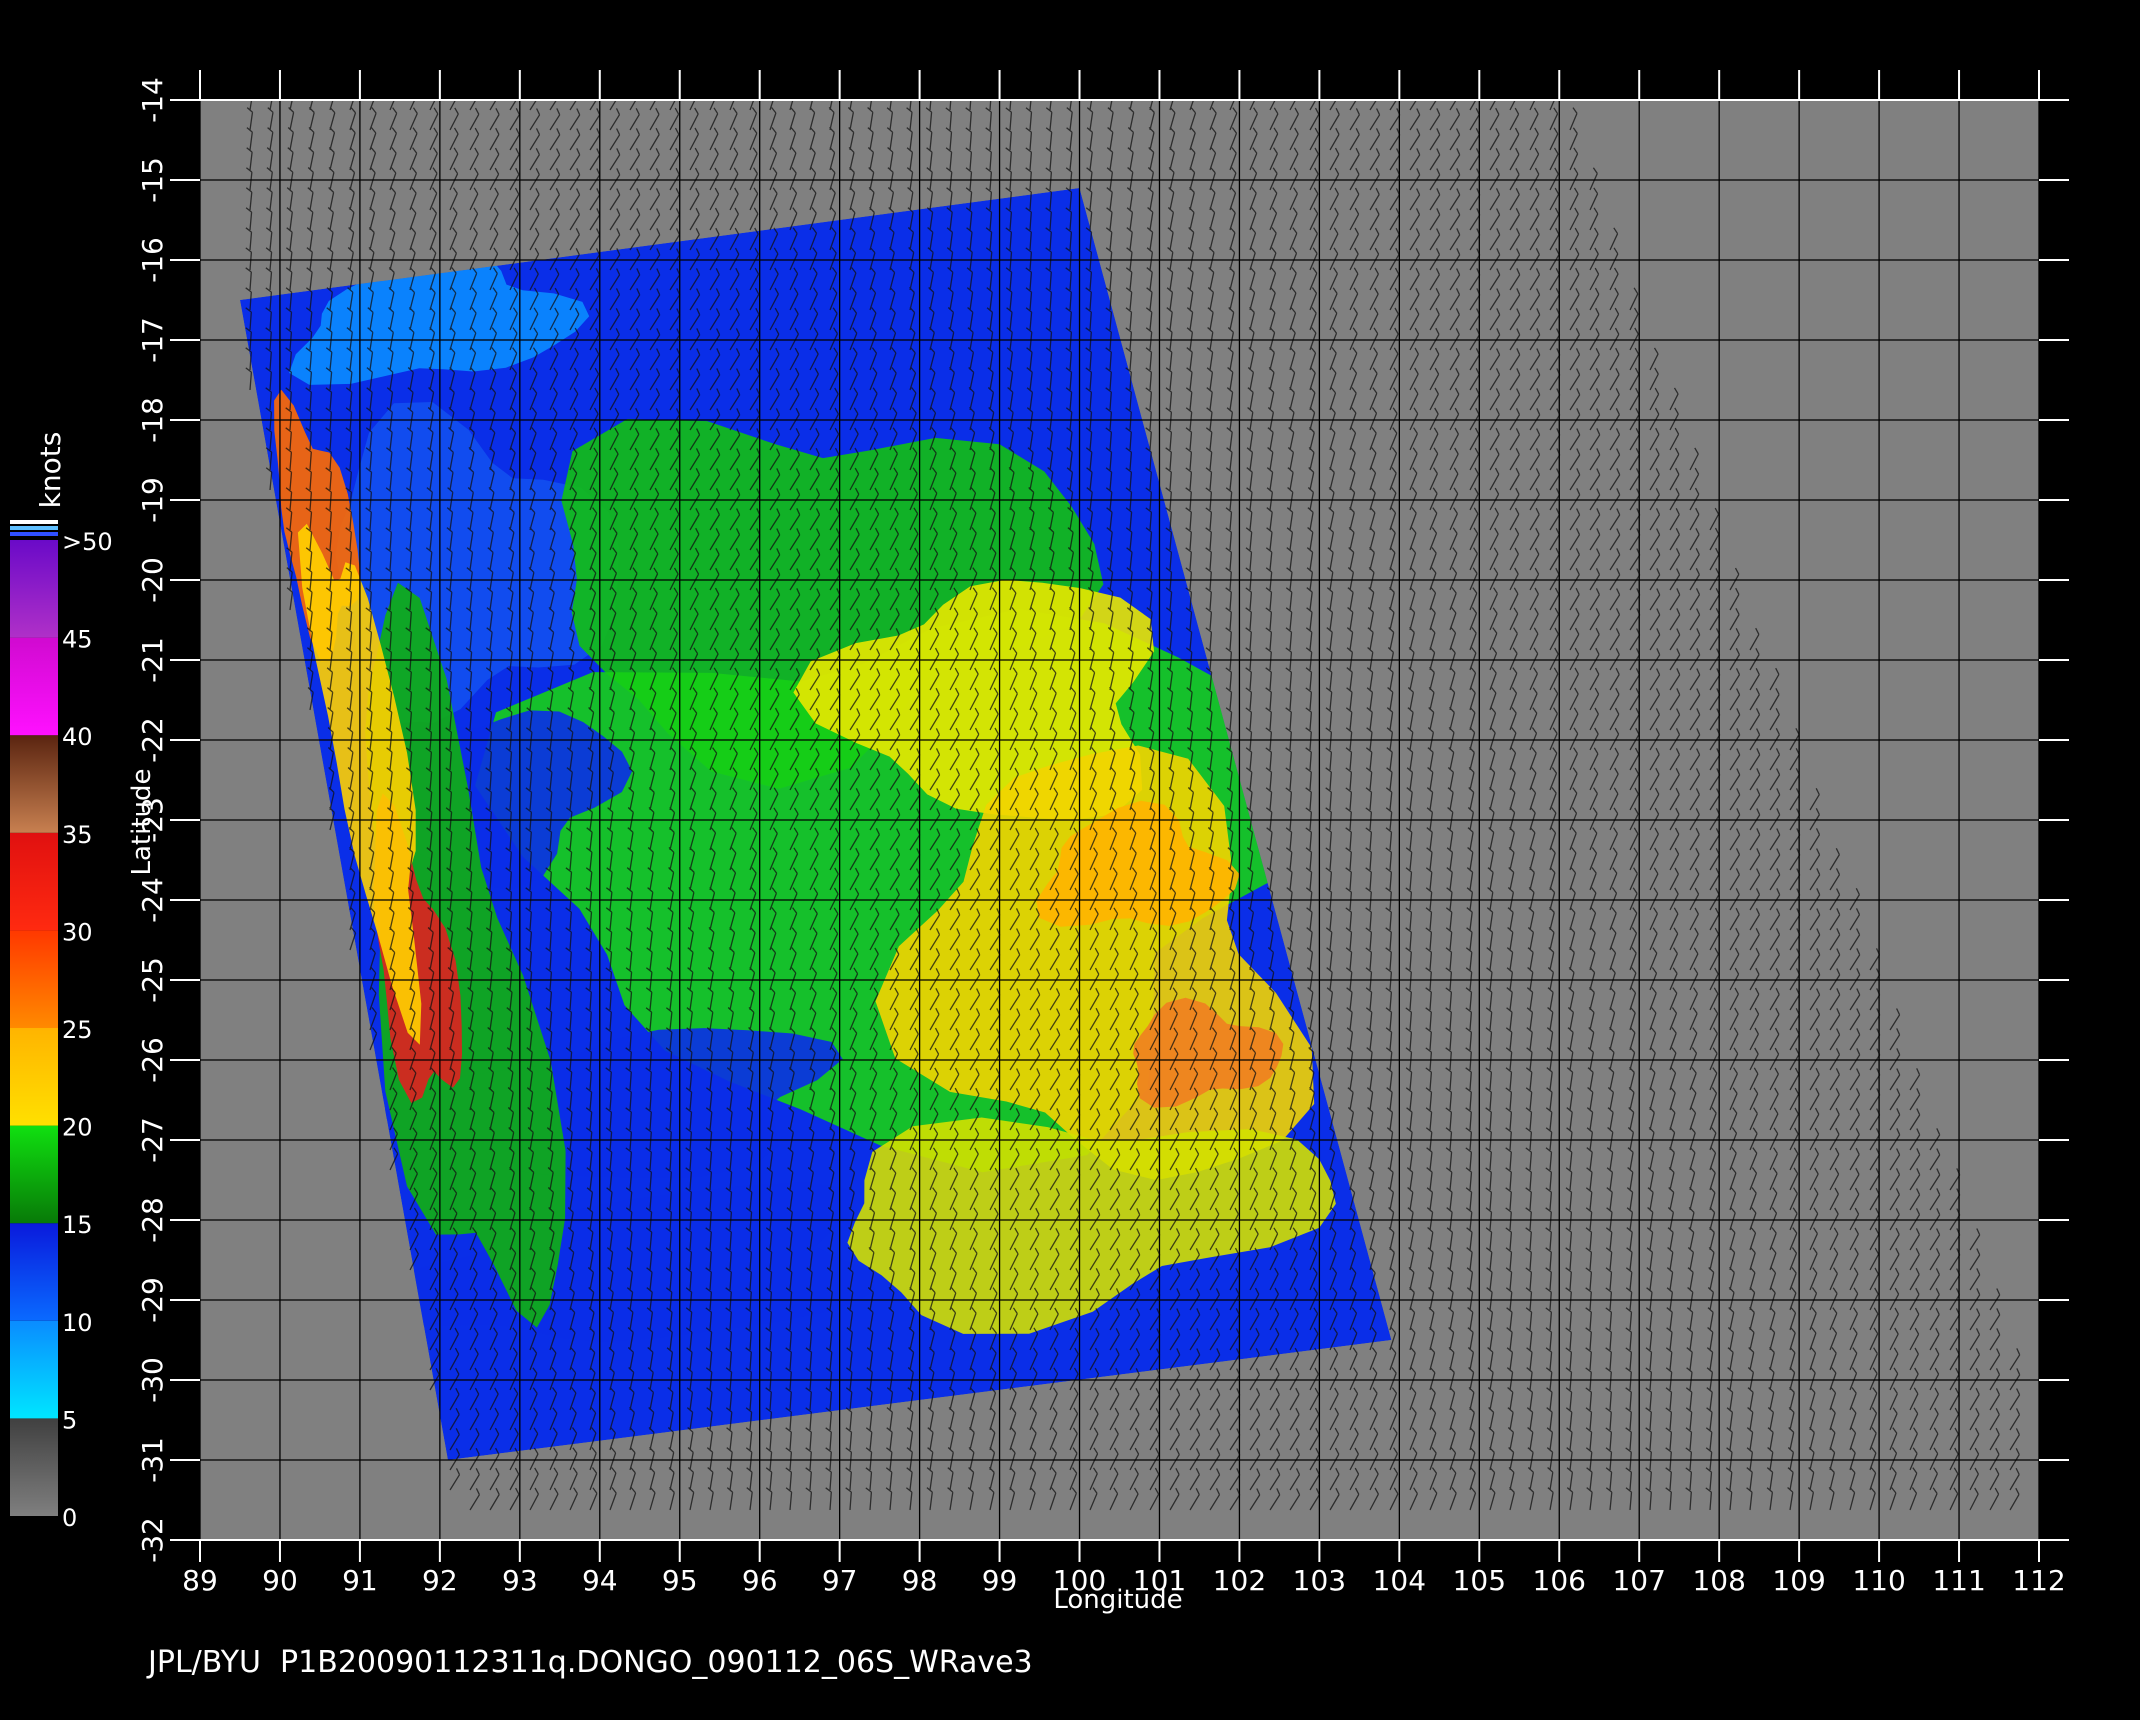 Image resolution: width=2140 pixels, height=1720 pixels. I want to click on lat-tick-label: -29, so click(152, 1300).